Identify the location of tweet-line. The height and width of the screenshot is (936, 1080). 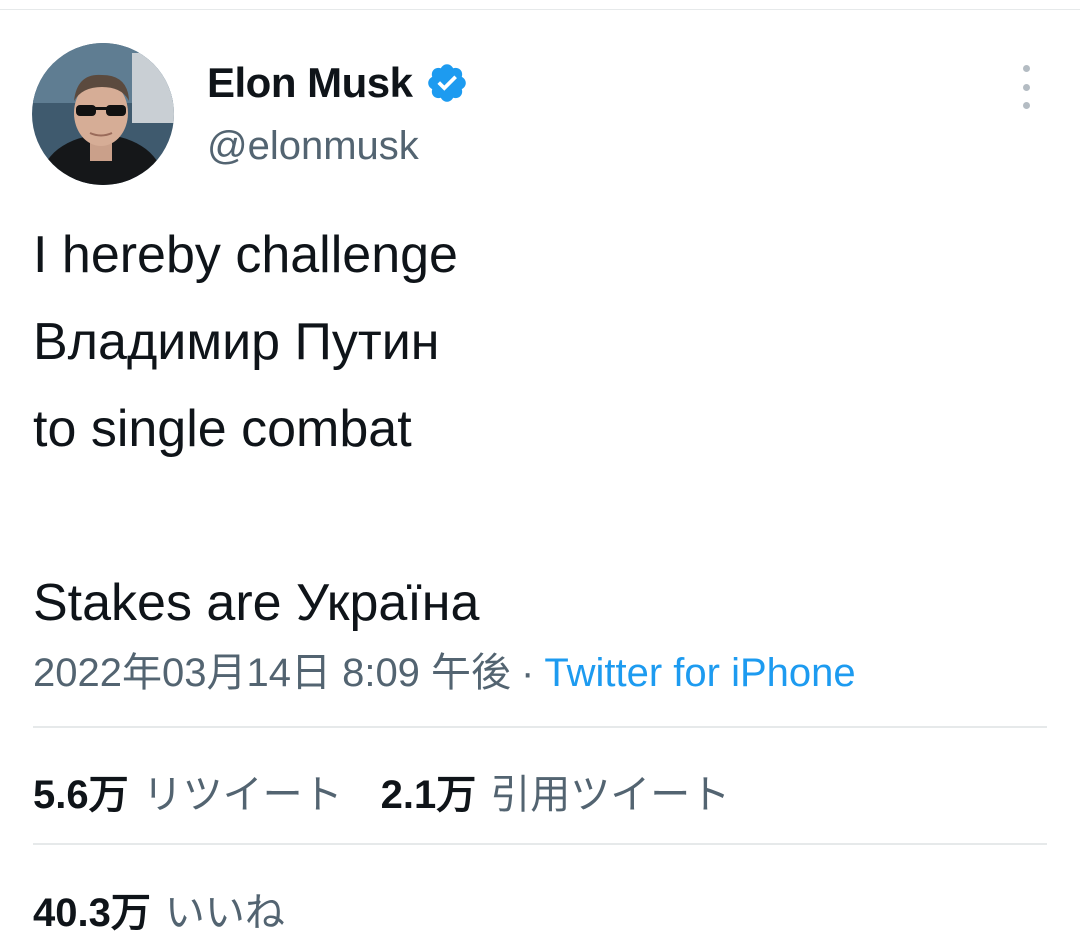
(538, 516).